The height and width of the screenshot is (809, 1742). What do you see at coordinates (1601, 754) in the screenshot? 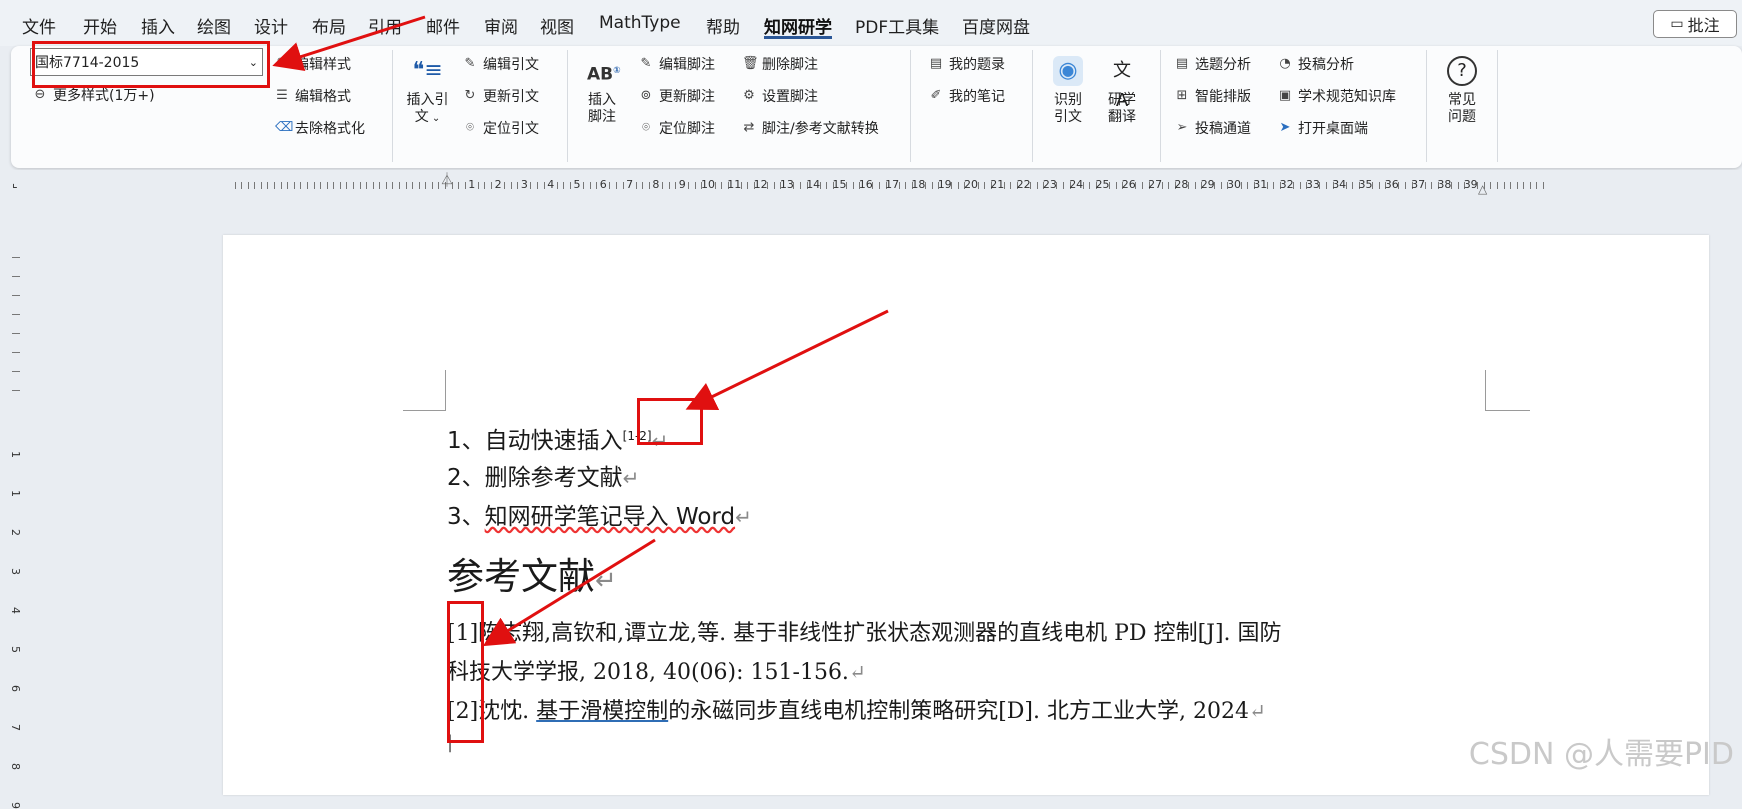
I see `watermark: CSDN @人需要PID` at bounding box center [1601, 754].